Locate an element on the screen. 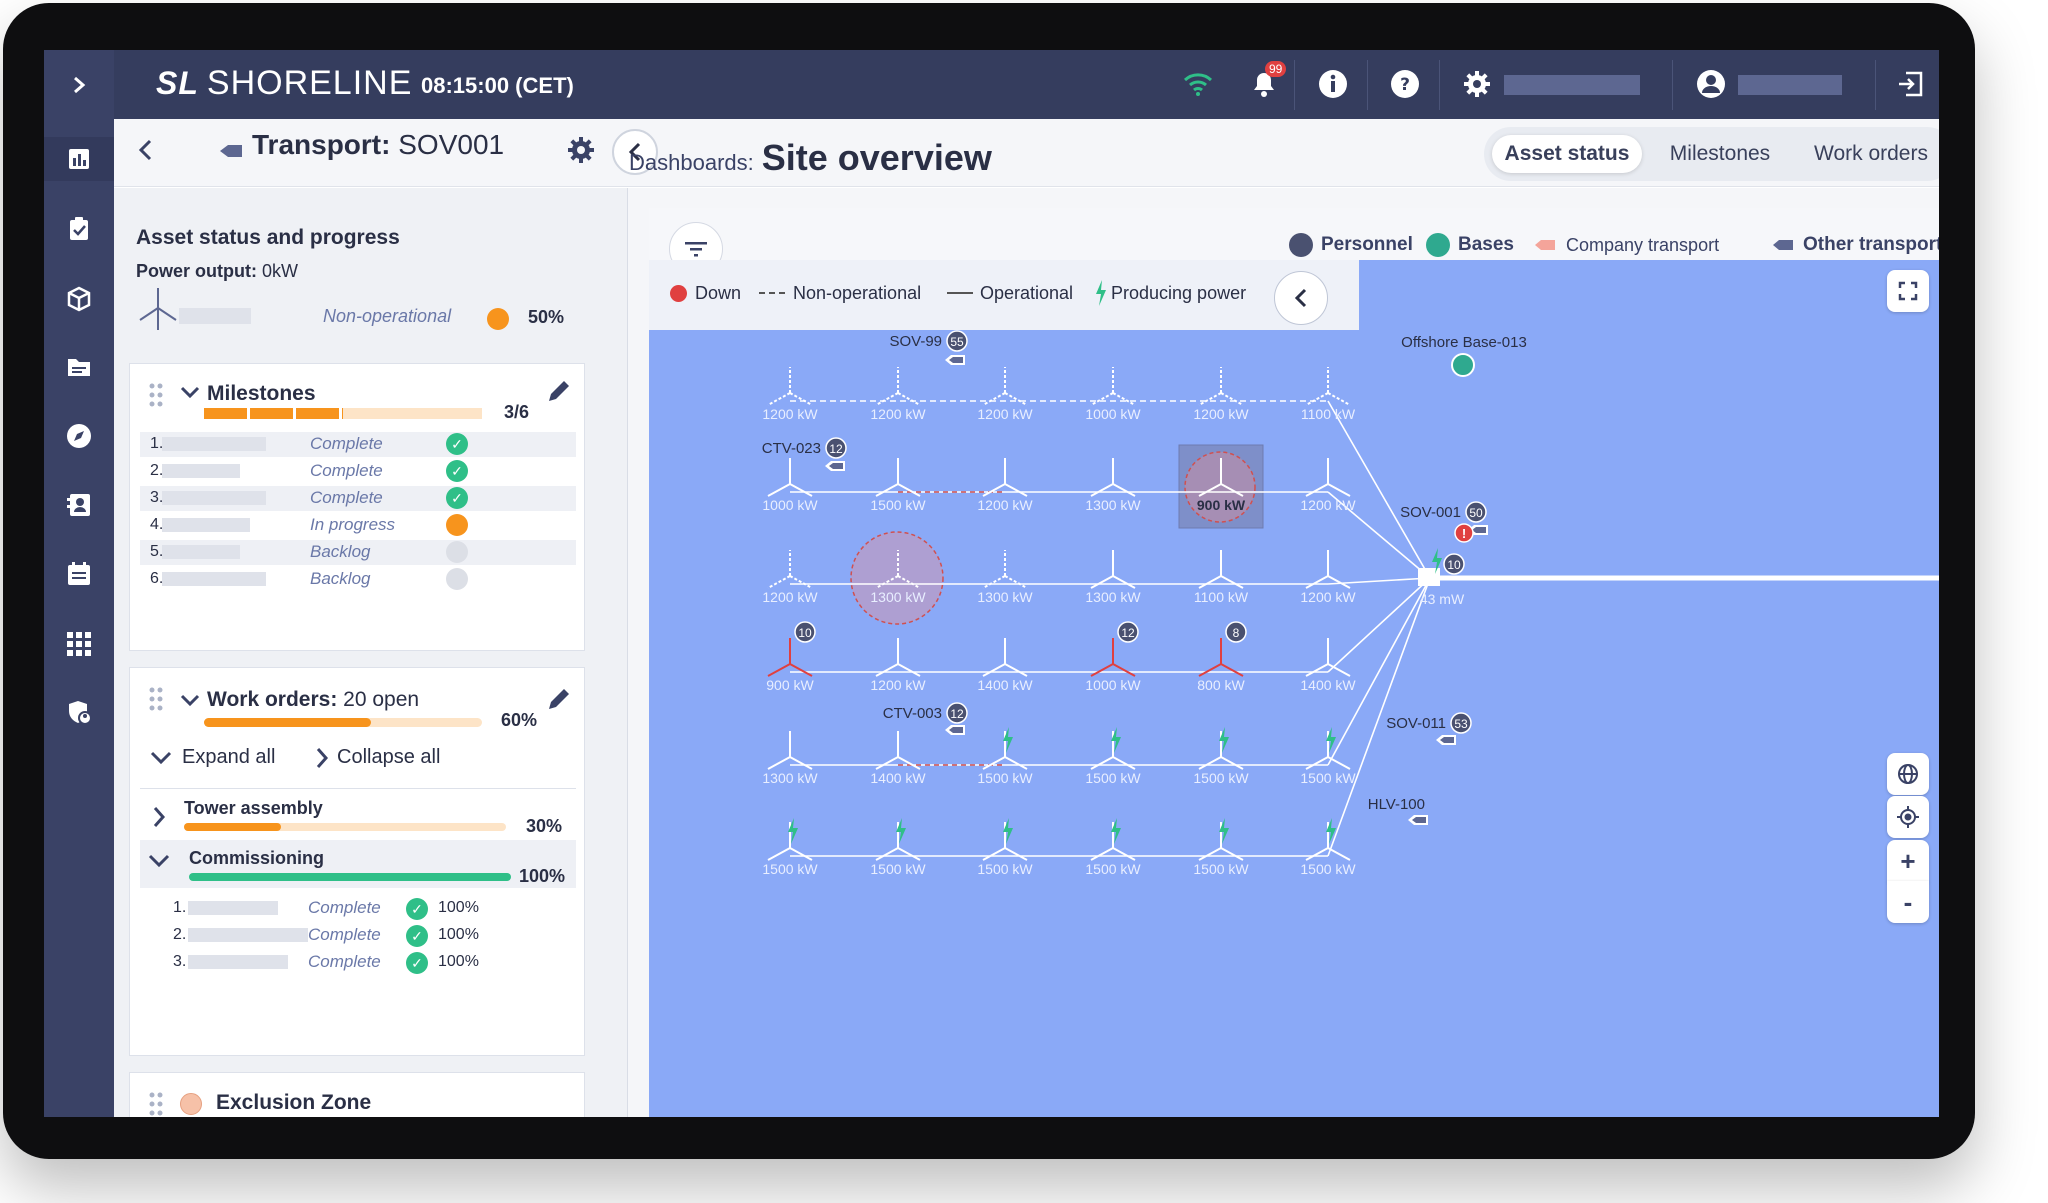 The image size is (2048, 1203). turbine-output: 1400 kW is located at coordinates (1328, 685).